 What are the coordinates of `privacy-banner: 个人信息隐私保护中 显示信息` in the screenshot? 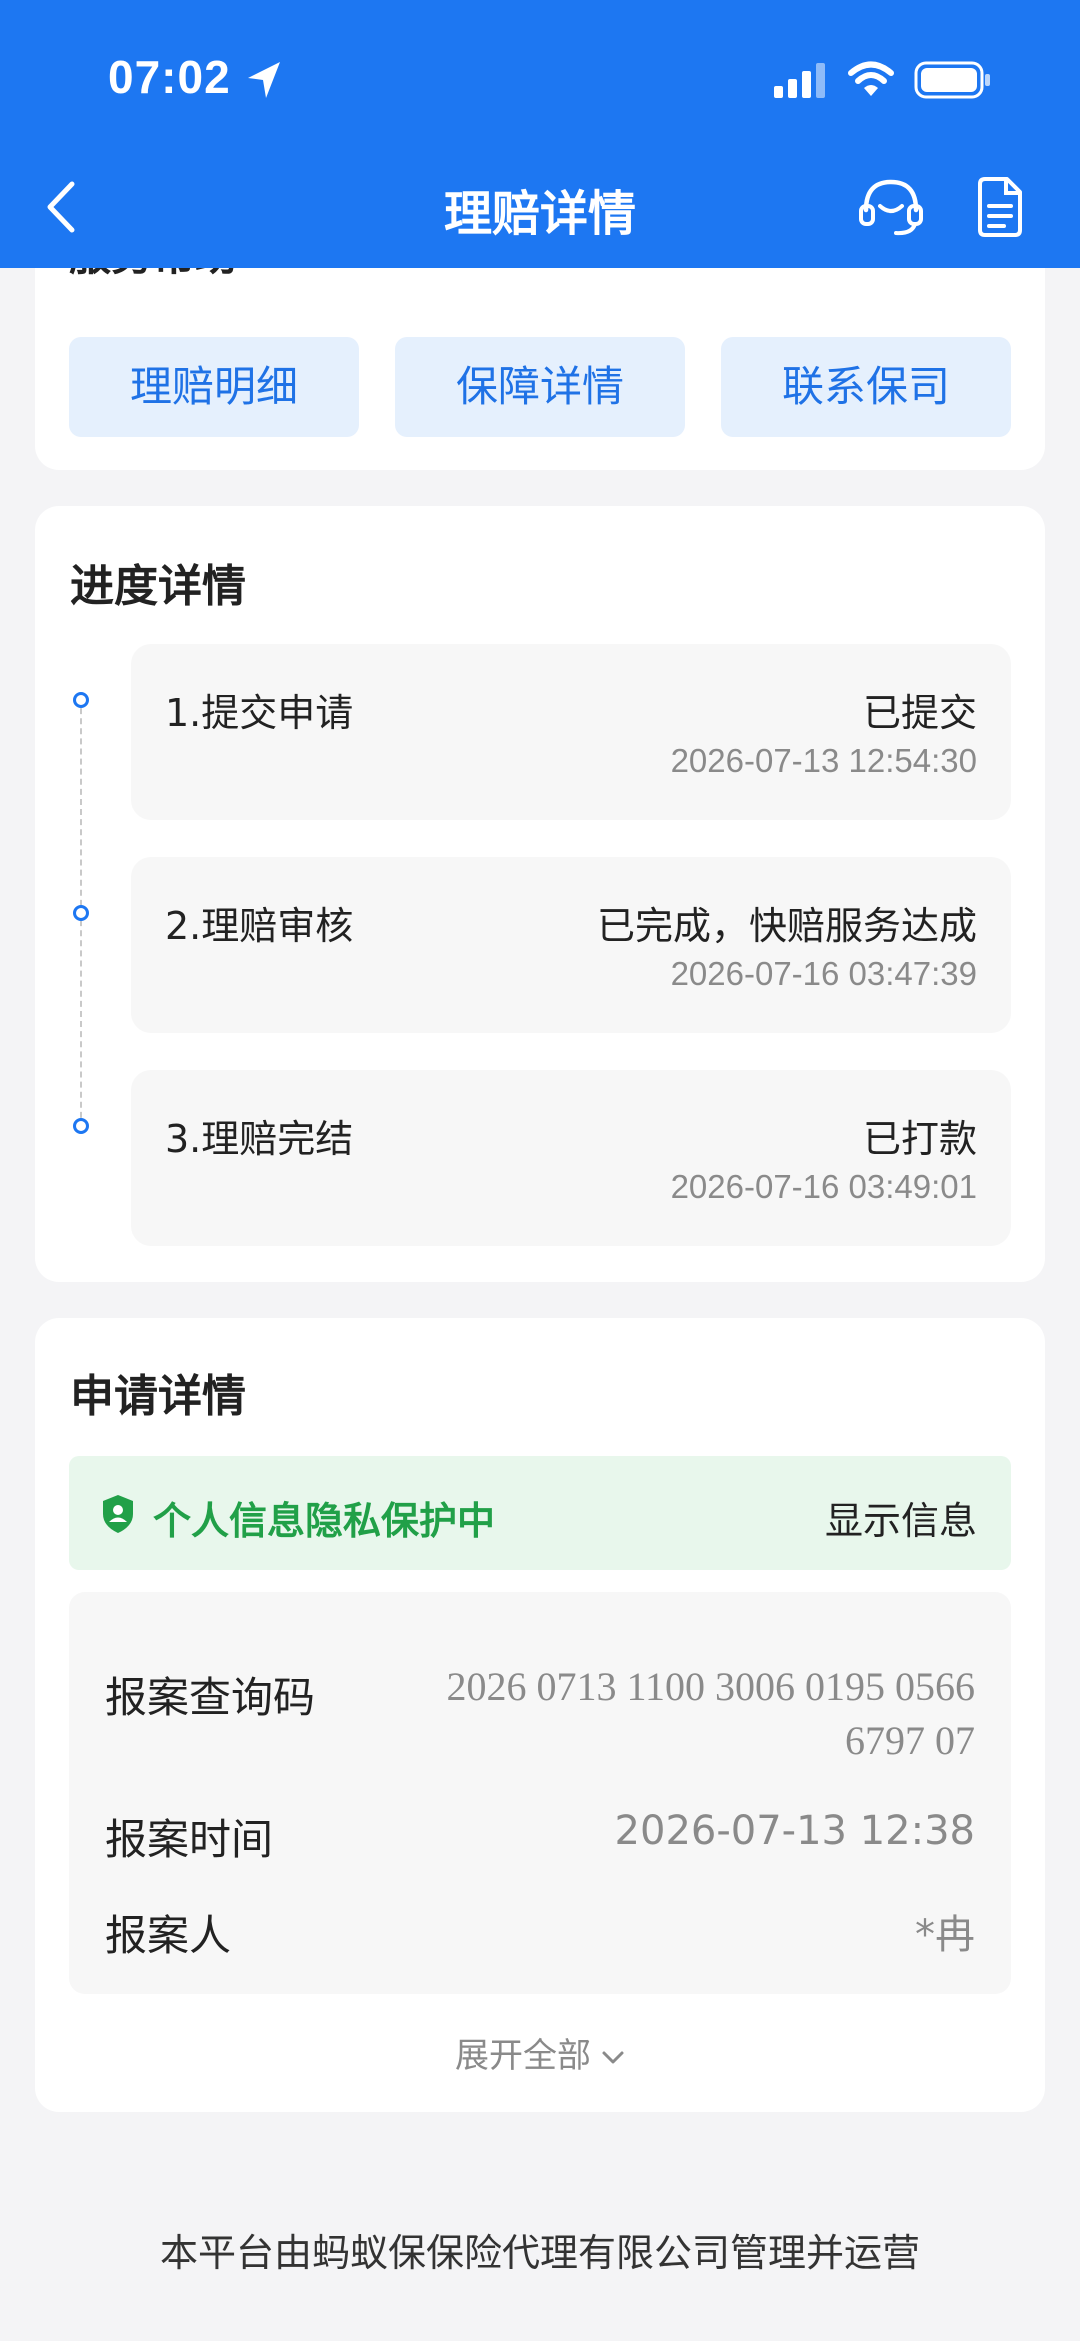 It's located at (540, 1513).